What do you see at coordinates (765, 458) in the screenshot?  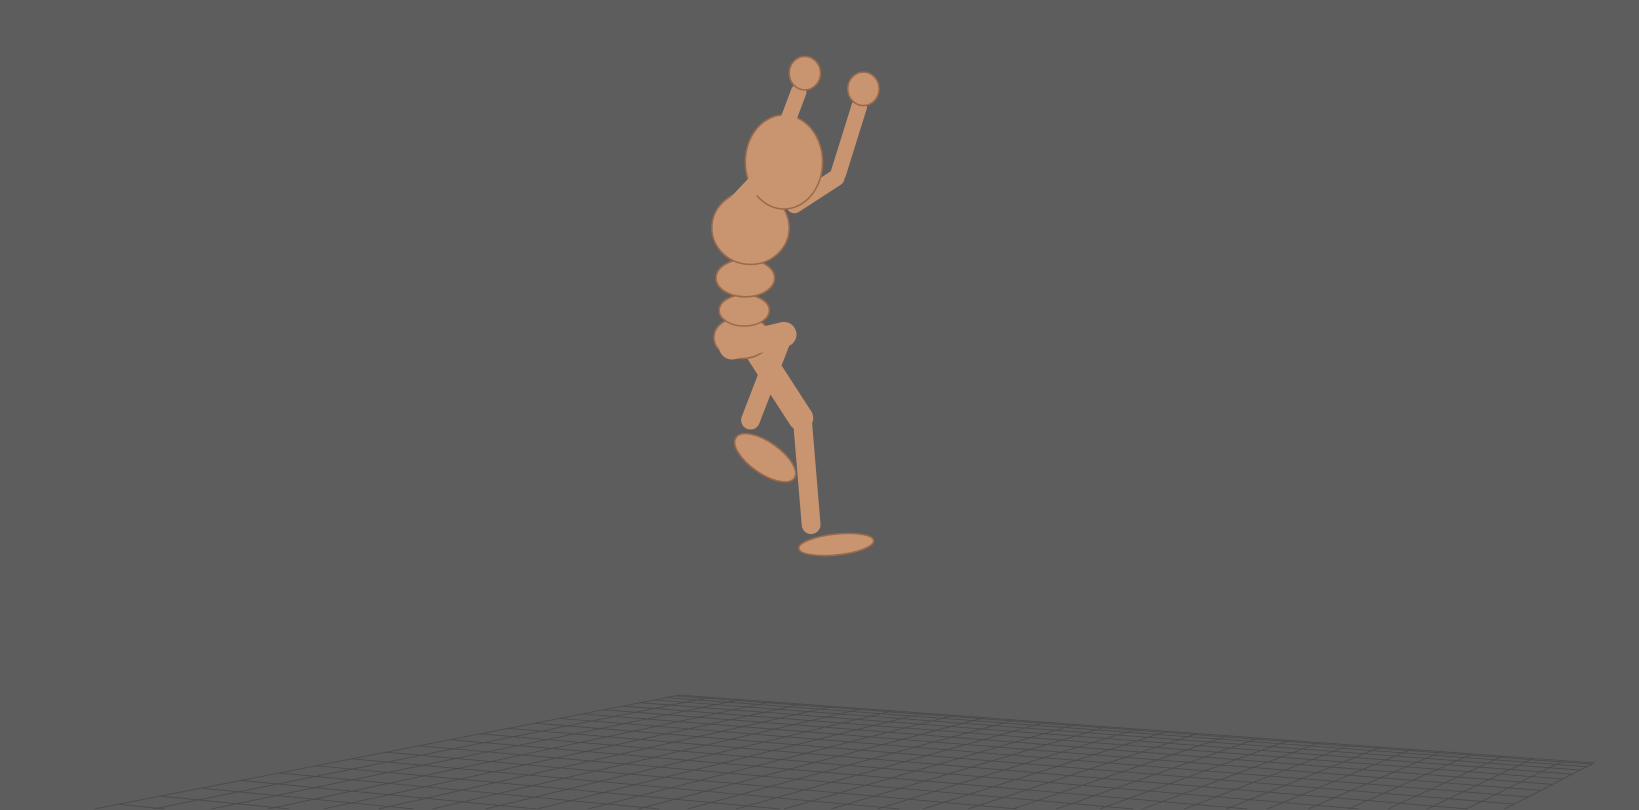 I see `left-foot` at bounding box center [765, 458].